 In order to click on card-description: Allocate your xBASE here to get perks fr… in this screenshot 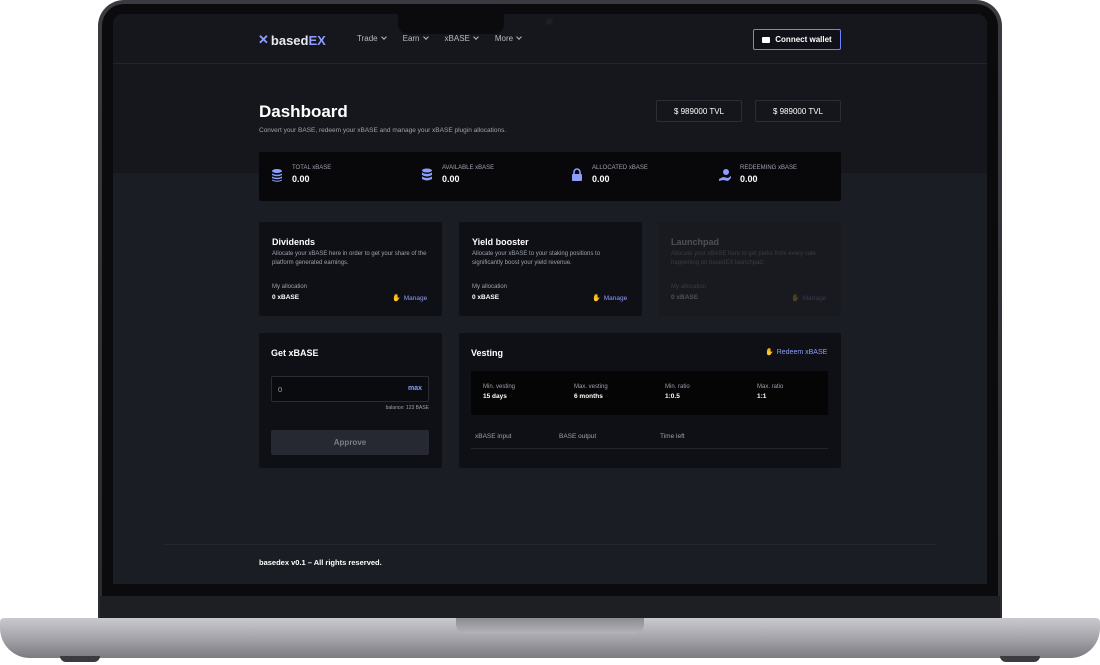, I will do `click(743, 258)`.